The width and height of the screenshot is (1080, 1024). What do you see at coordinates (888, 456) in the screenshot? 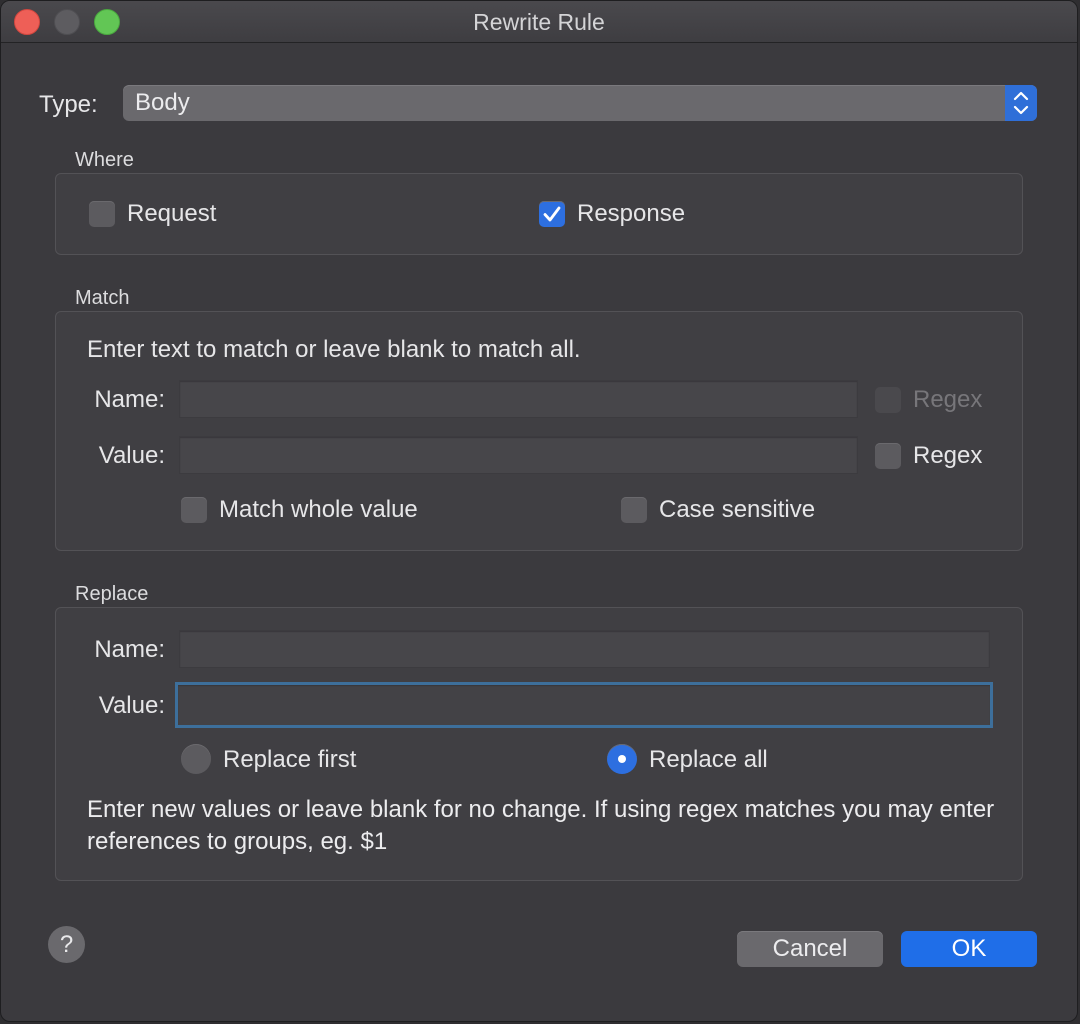
I see `match-value-regex-checkbox` at bounding box center [888, 456].